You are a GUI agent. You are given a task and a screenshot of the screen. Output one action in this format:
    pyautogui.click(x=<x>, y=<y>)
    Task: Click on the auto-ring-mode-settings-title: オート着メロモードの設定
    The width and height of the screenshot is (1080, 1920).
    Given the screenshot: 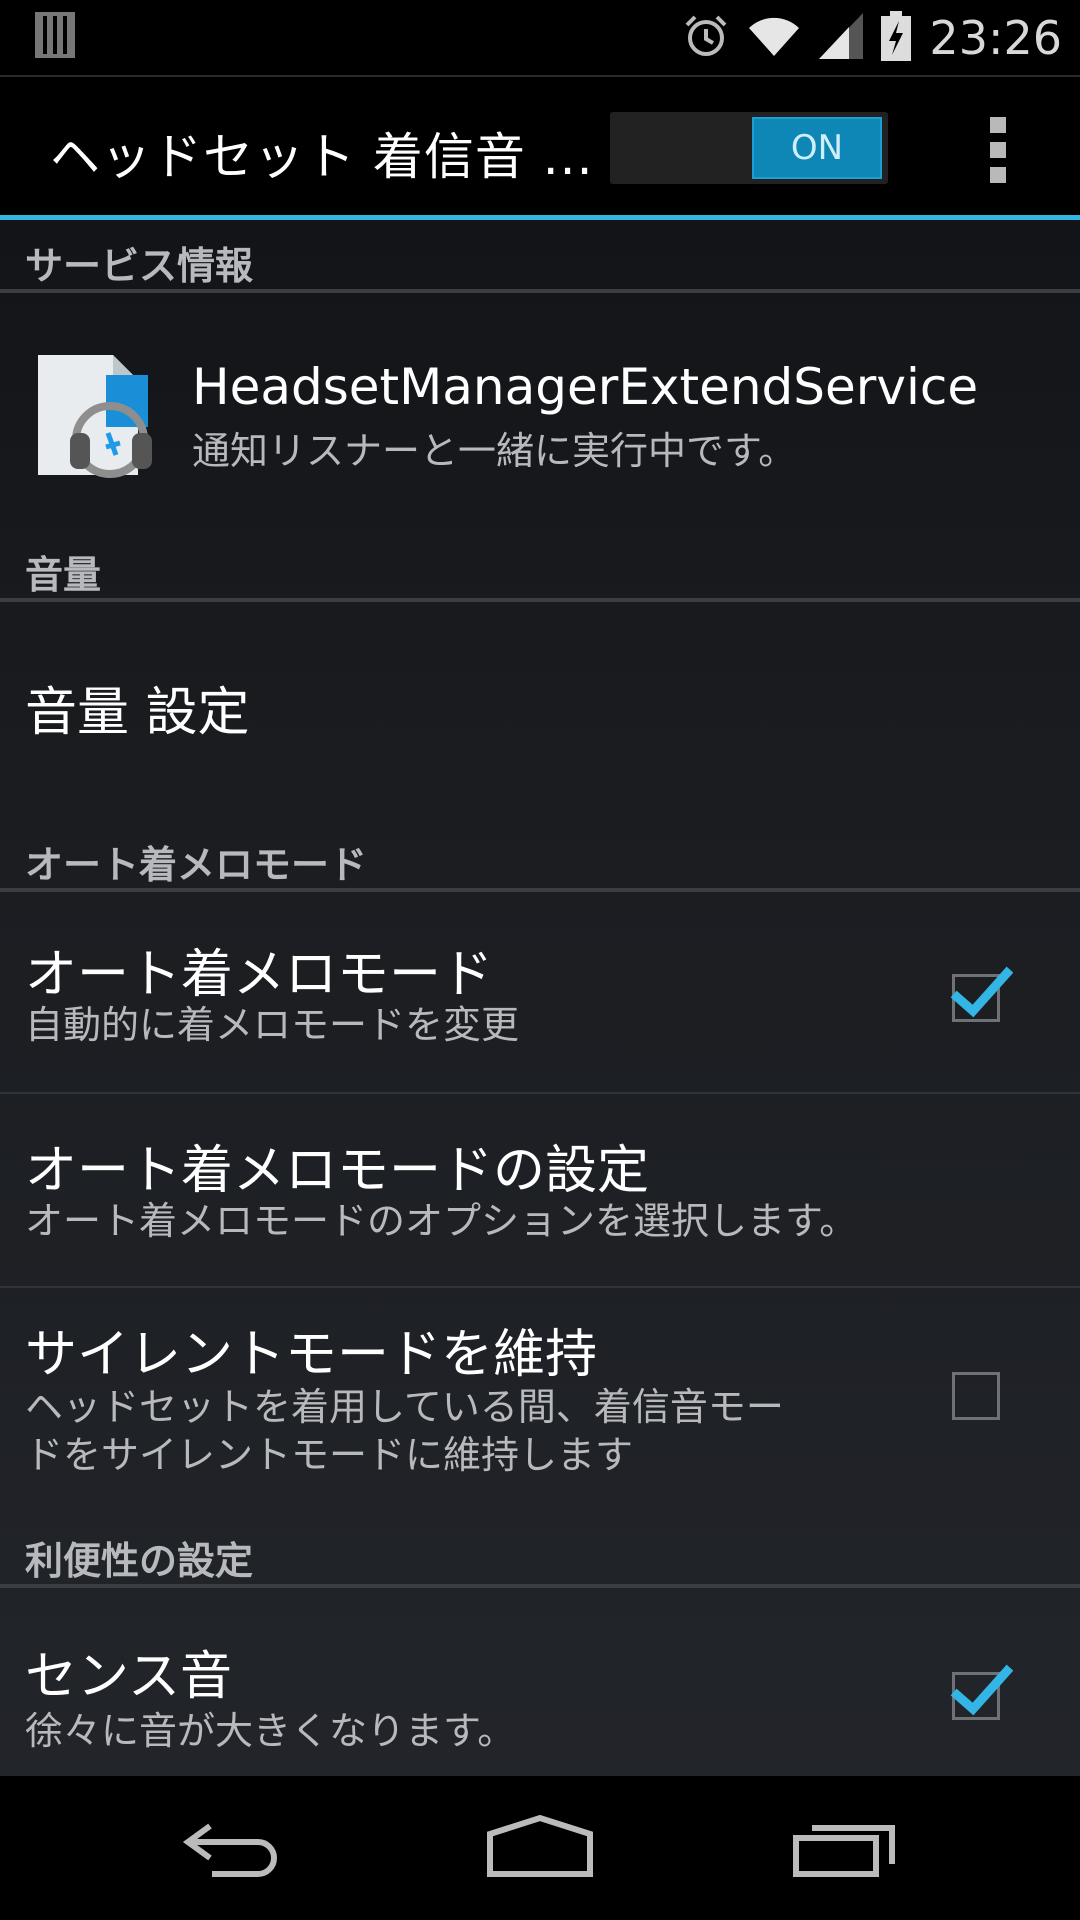 What is the action you would take?
    pyautogui.click(x=337, y=1171)
    